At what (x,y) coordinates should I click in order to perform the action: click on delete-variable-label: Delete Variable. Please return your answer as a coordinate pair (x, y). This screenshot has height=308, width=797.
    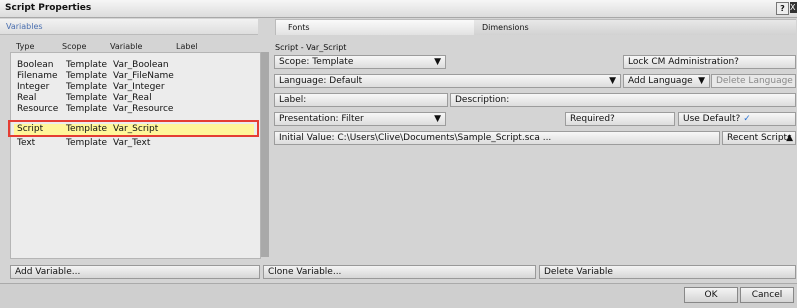
    Looking at the image, I should click on (578, 272).